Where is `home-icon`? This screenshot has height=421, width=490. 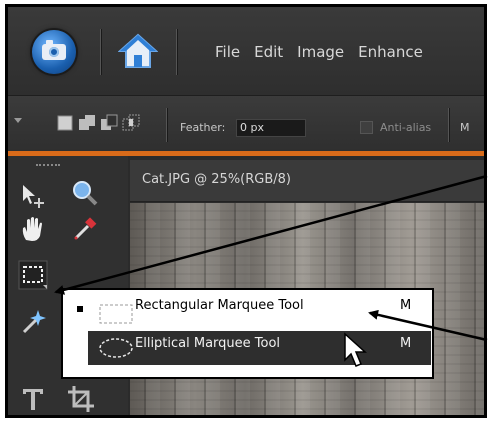
home-icon is located at coordinates (138, 51).